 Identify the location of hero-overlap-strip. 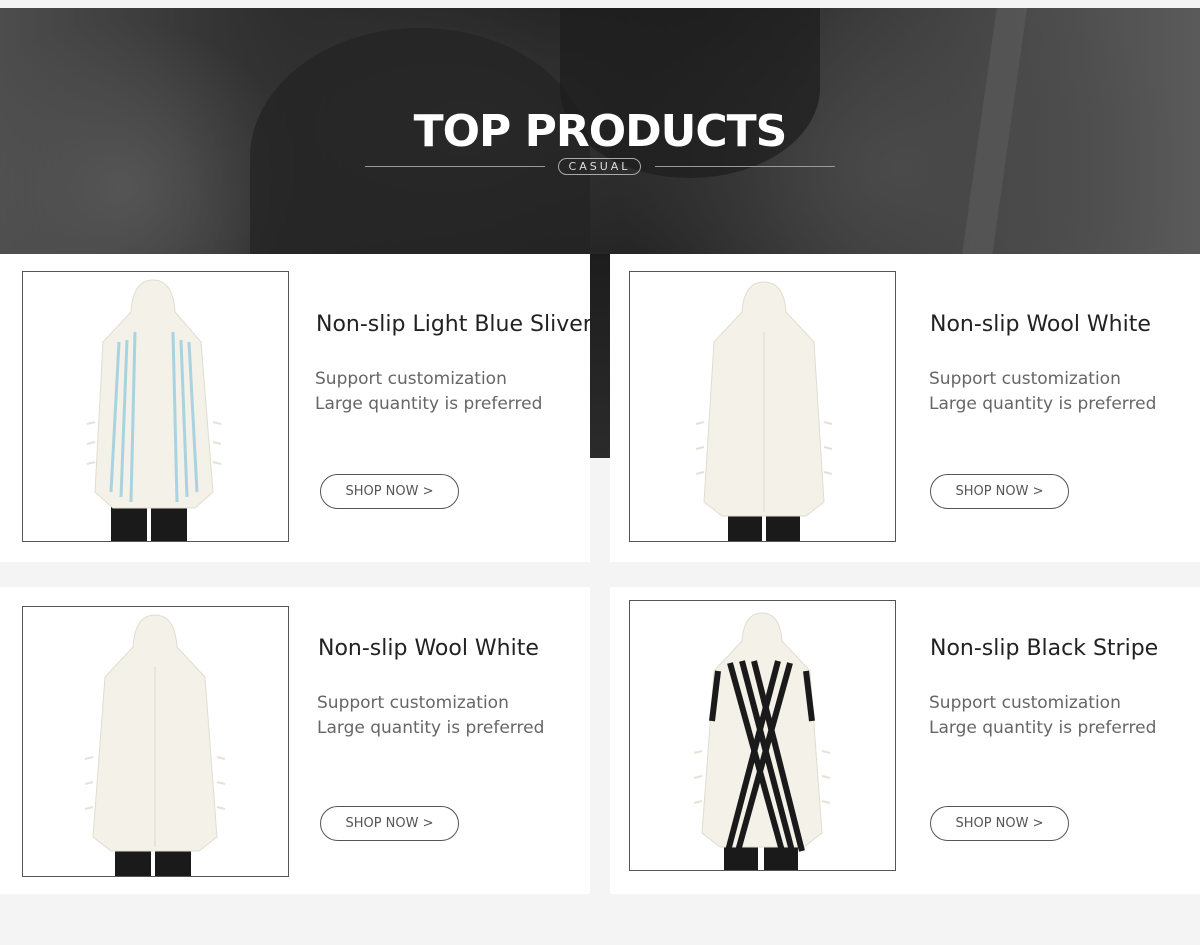
(600, 356).